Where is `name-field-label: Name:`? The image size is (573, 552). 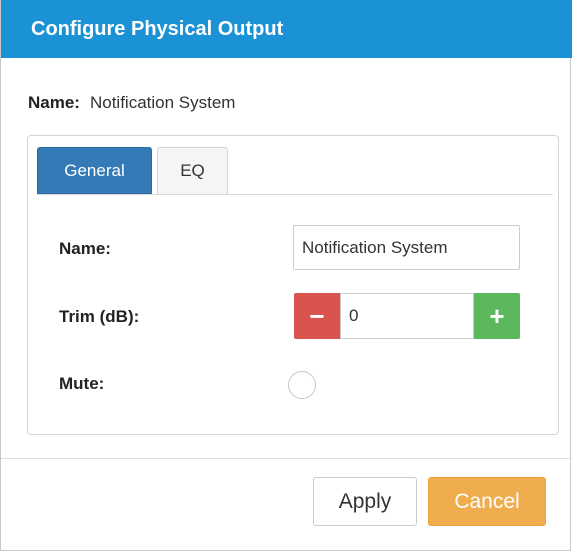 name-field-label: Name: is located at coordinates (85, 248).